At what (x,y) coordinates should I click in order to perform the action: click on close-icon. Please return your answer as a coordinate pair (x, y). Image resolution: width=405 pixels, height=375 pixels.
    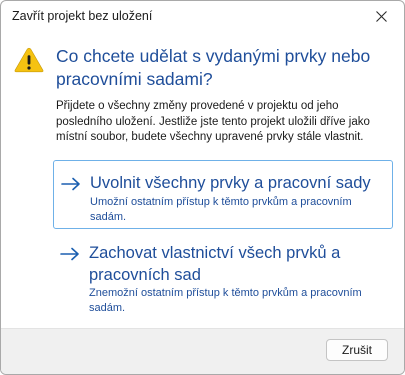
    Looking at the image, I should click on (381, 16).